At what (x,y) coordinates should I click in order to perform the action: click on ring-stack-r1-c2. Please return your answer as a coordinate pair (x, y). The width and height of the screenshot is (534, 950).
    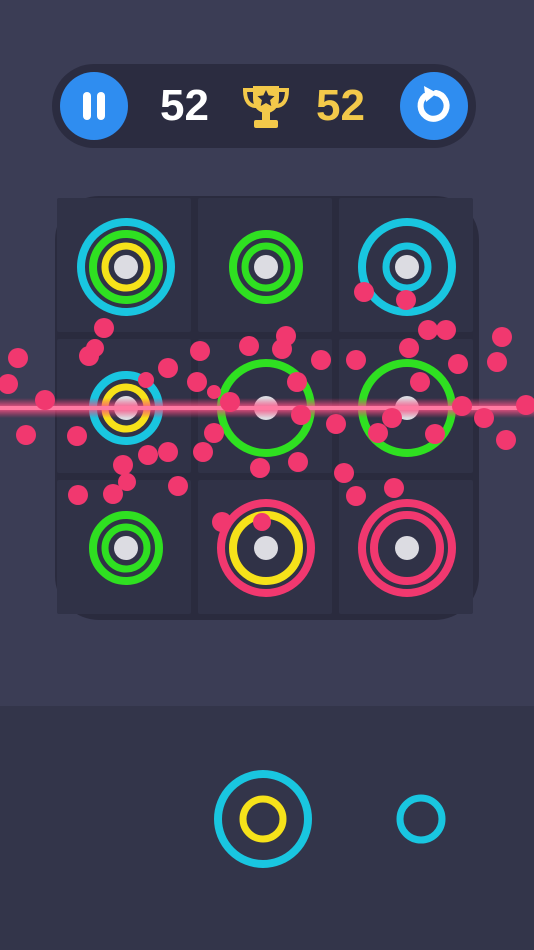
    Looking at the image, I should click on (266, 267).